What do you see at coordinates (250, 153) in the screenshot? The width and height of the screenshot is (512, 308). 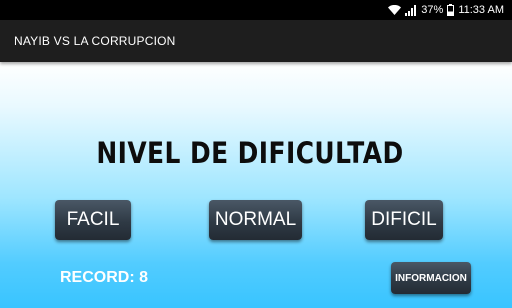 I see `difficulty-heading: NIVEL DE DIFICULTAD` at bounding box center [250, 153].